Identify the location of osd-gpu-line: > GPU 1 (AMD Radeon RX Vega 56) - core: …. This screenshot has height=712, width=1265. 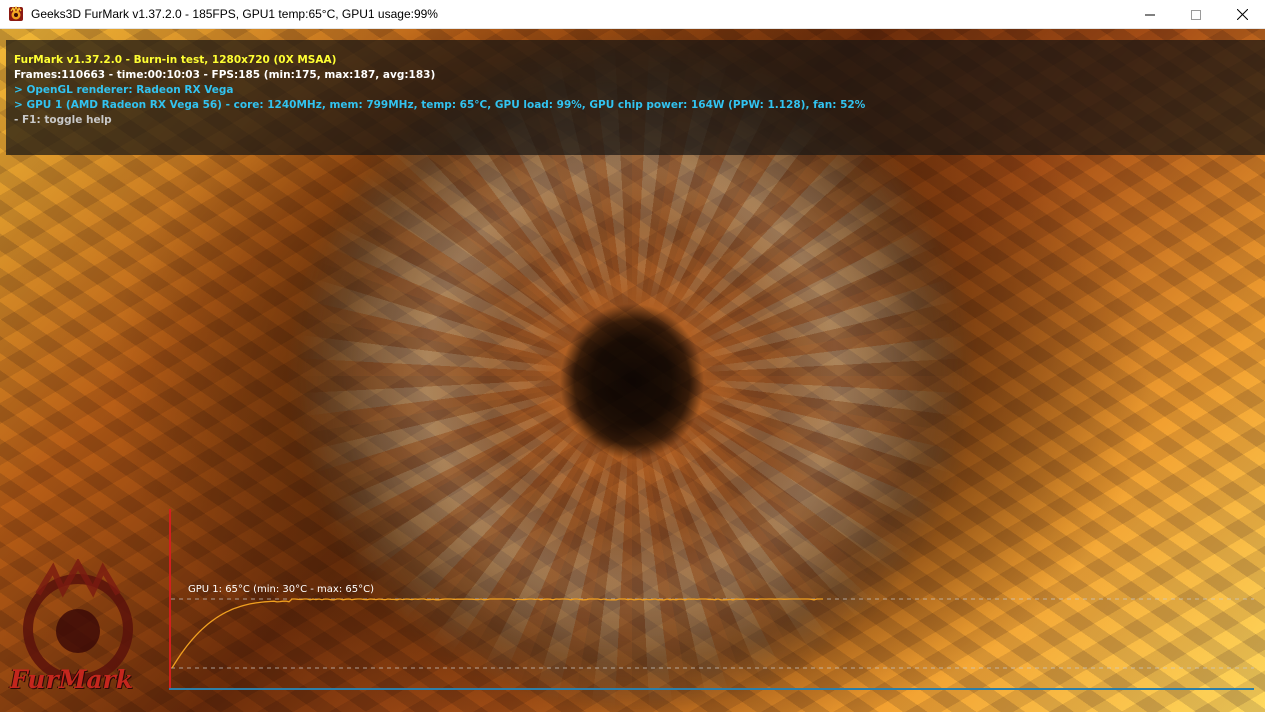
(440, 105).